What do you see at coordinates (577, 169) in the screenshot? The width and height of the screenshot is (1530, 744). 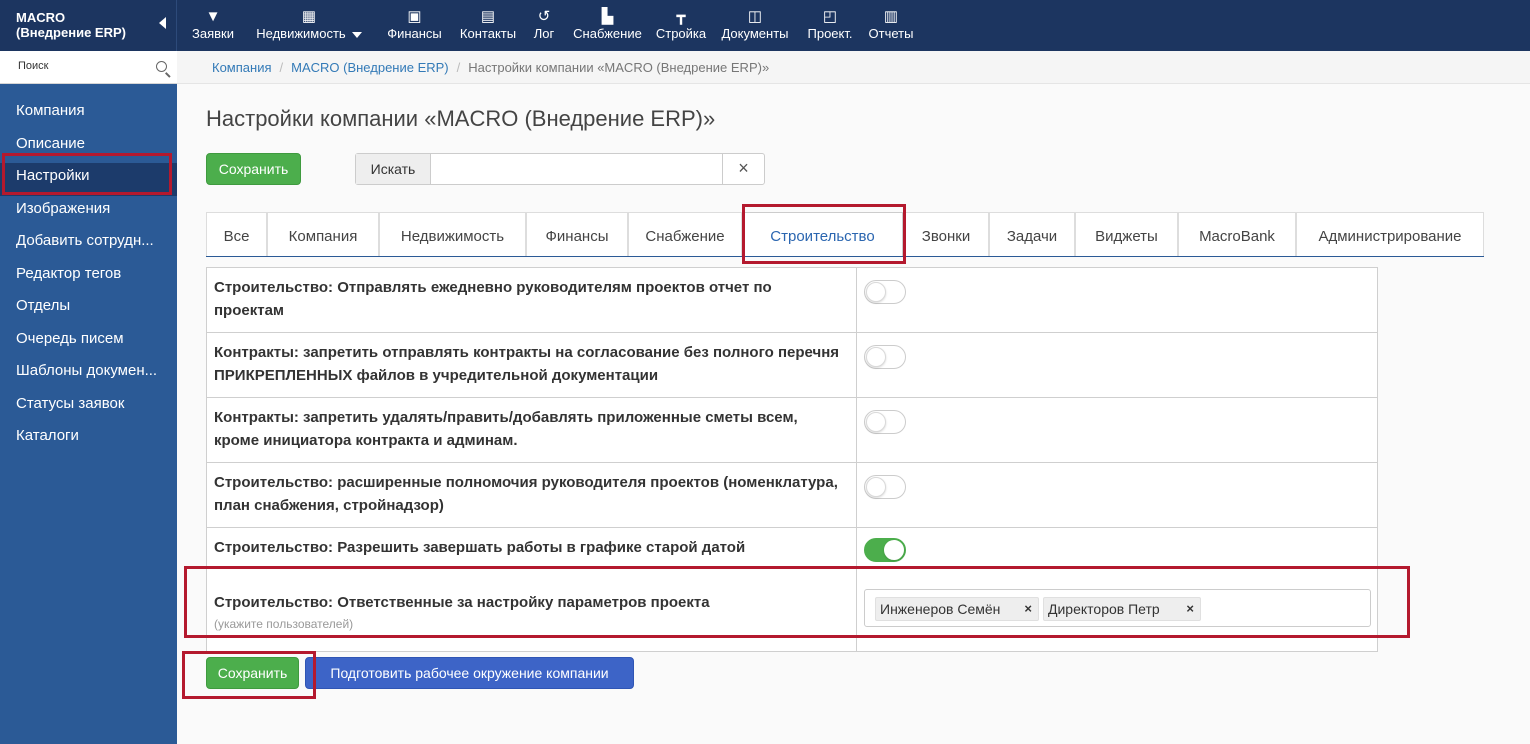 I see `settings-search-input` at bounding box center [577, 169].